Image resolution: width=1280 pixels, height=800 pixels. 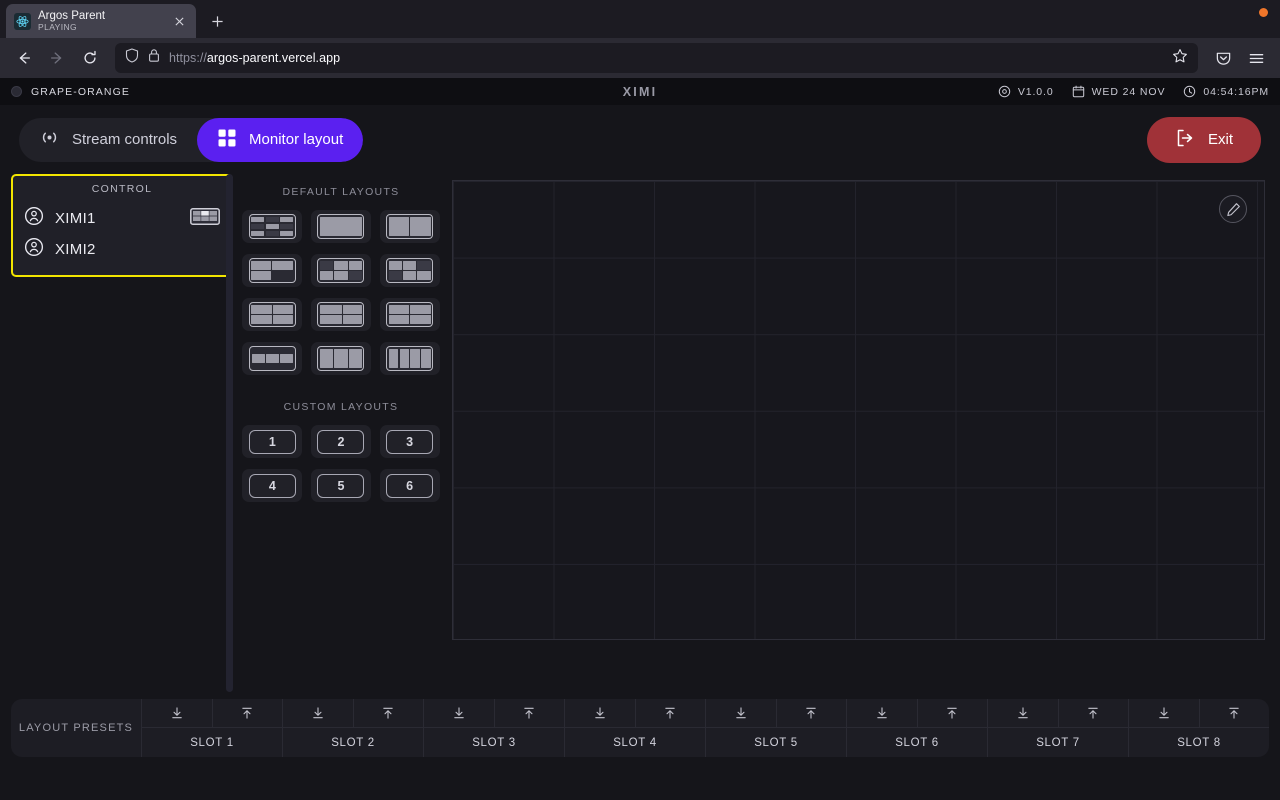 What do you see at coordinates (122, 249) in the screenshot?
I see `control-item-ximi2: XIMI2` at bounding box center [122, 249].